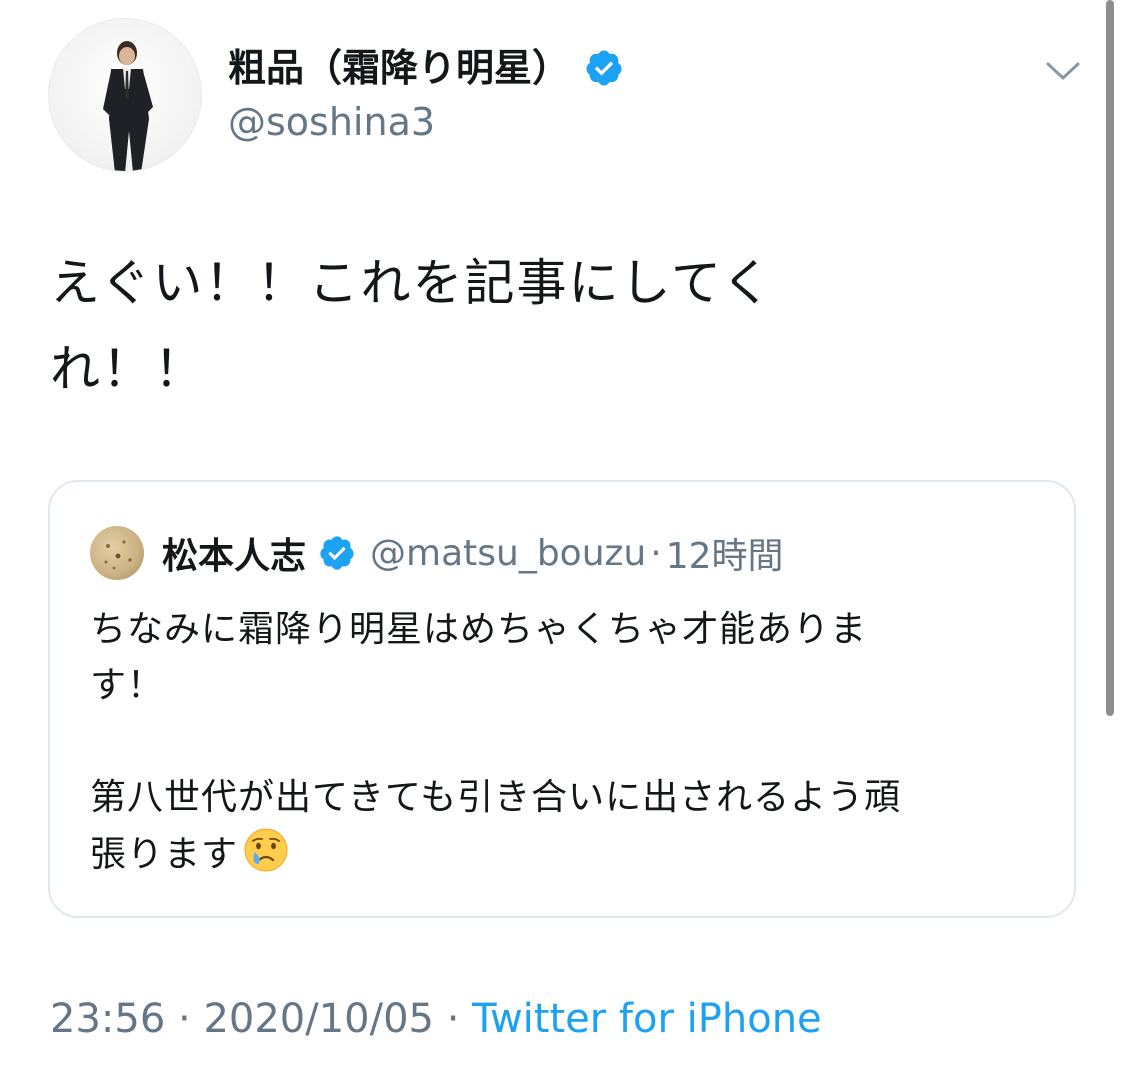 The image size is (1125, 1080). Describe the element at coordinates (318, 1019) in the screenshot. I see `tweet-date: 2020/10/05` at that location.